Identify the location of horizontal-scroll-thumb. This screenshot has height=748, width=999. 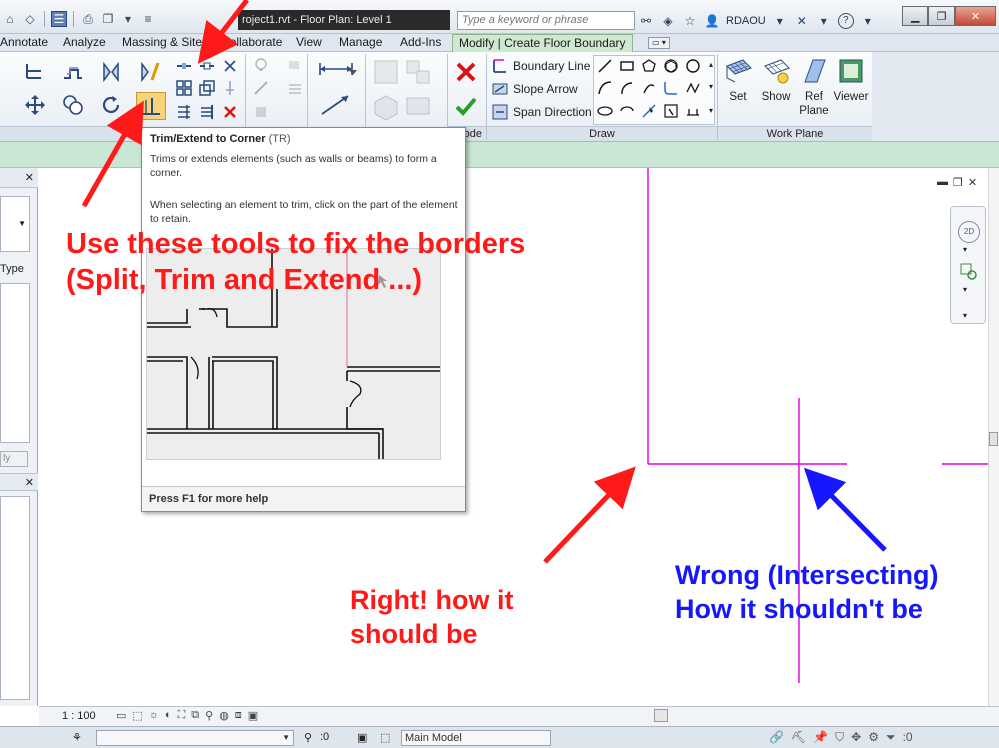
(661, 715).